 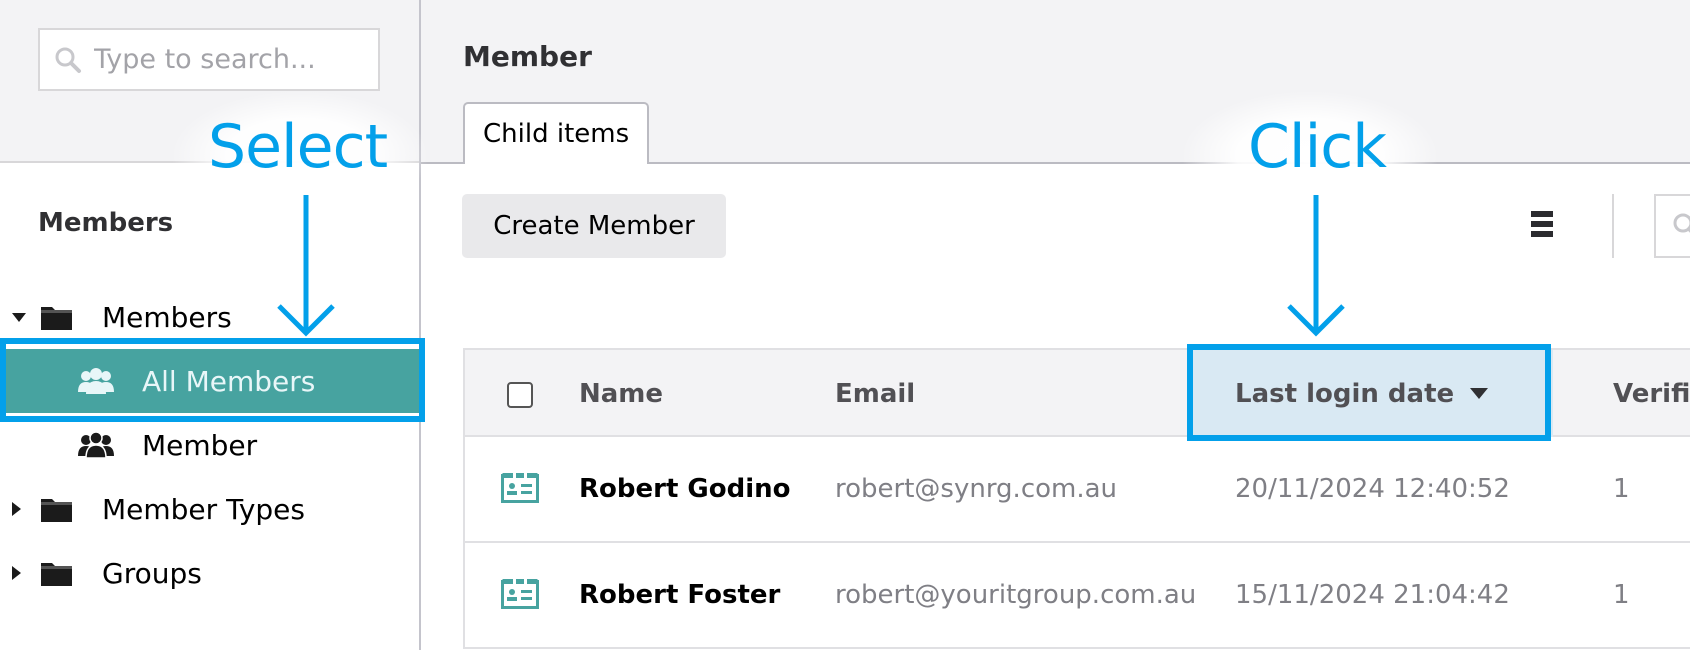 I want to click on column-label: Name, so click(x=621, y=393).